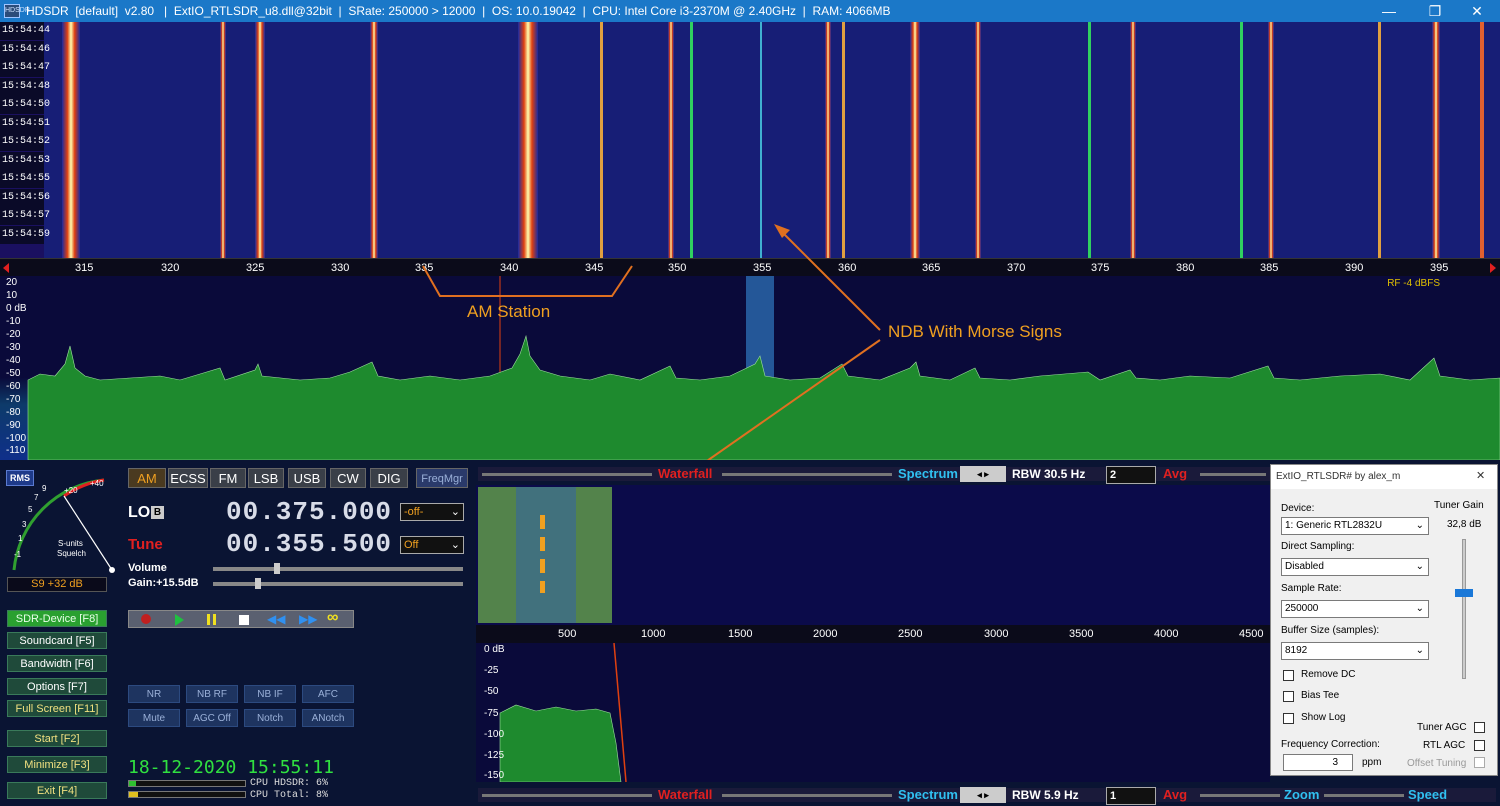 The image size is (1500, 806). Describe the element at coordinates (567, 634) in the screenshot. I see `af-tick: 500` at that location.